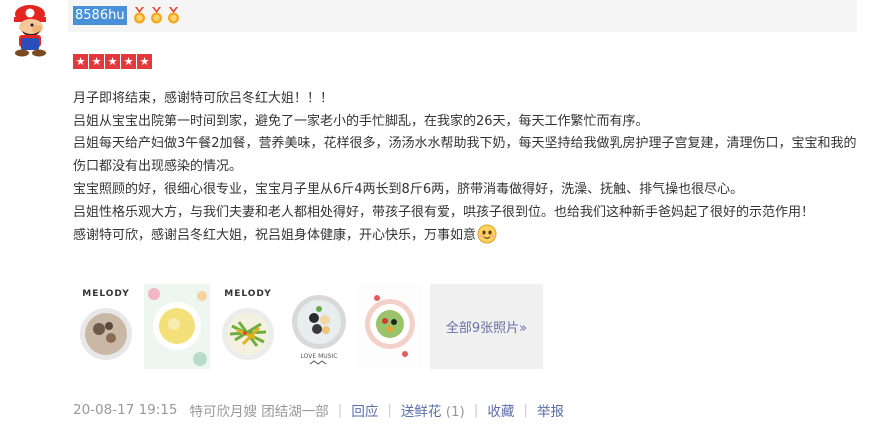  I want to click on photo-label: LOVE MUSIC, so click(319, 356).